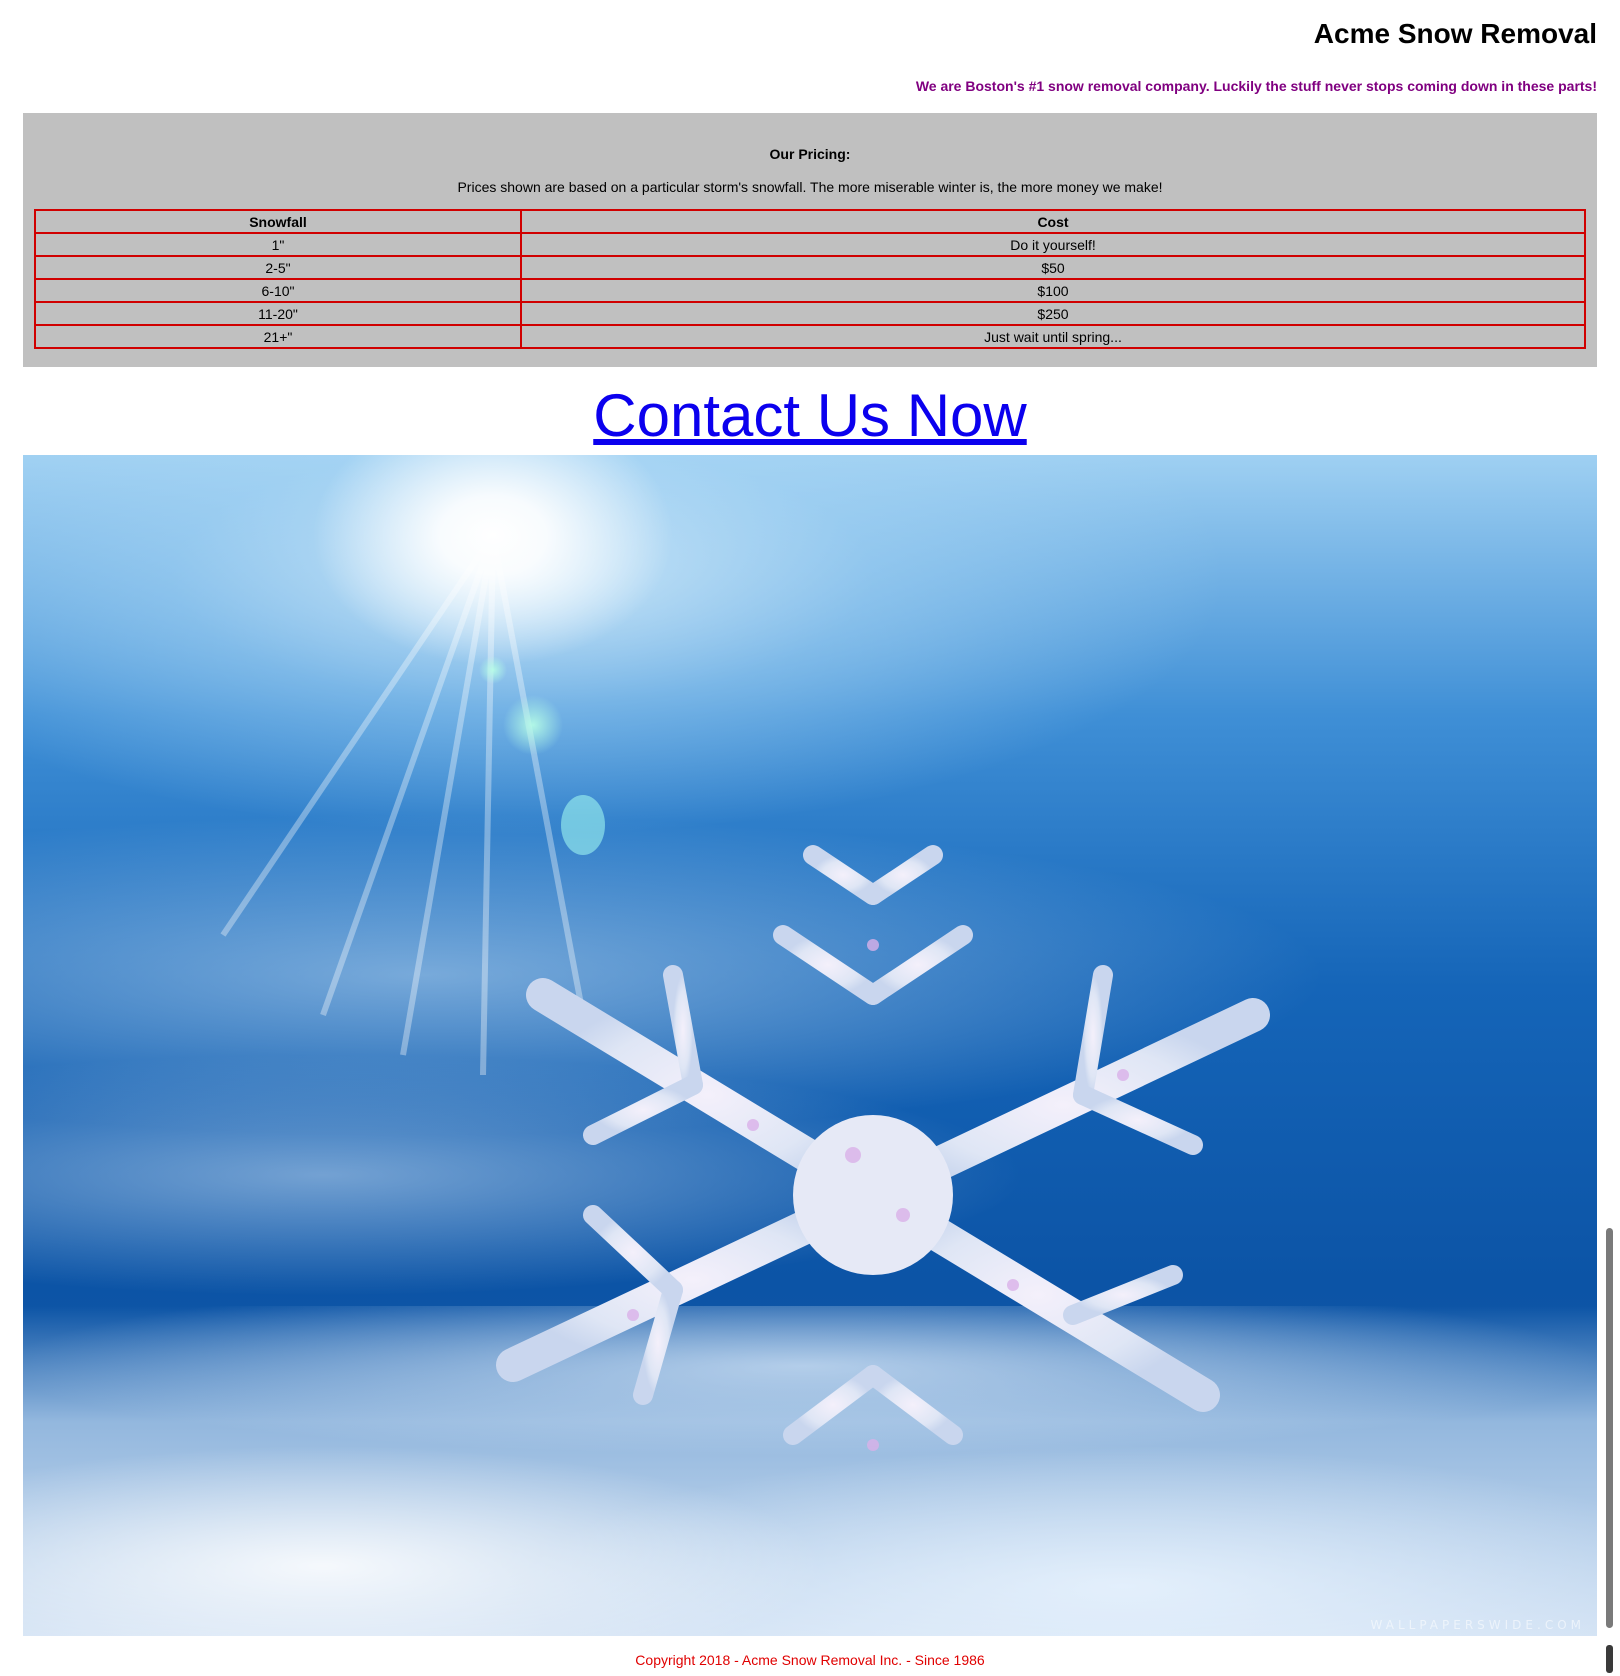  What do you see at coordinates (1609, 1659) in the screenshot?
I see `scrollbar-end-thumb` at bounding box center [1609, 1659].